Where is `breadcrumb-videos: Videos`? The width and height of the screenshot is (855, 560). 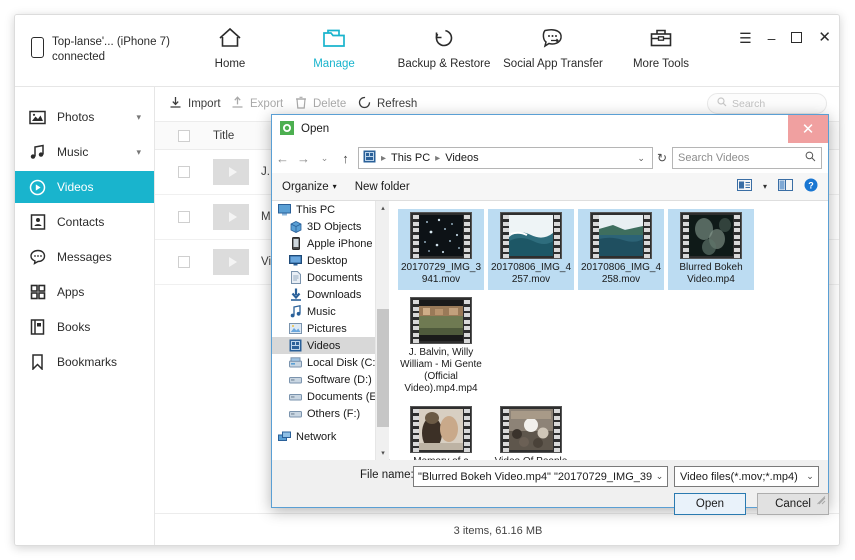
breadcrumb-videos: Videos is located at coordinates (461, 158).